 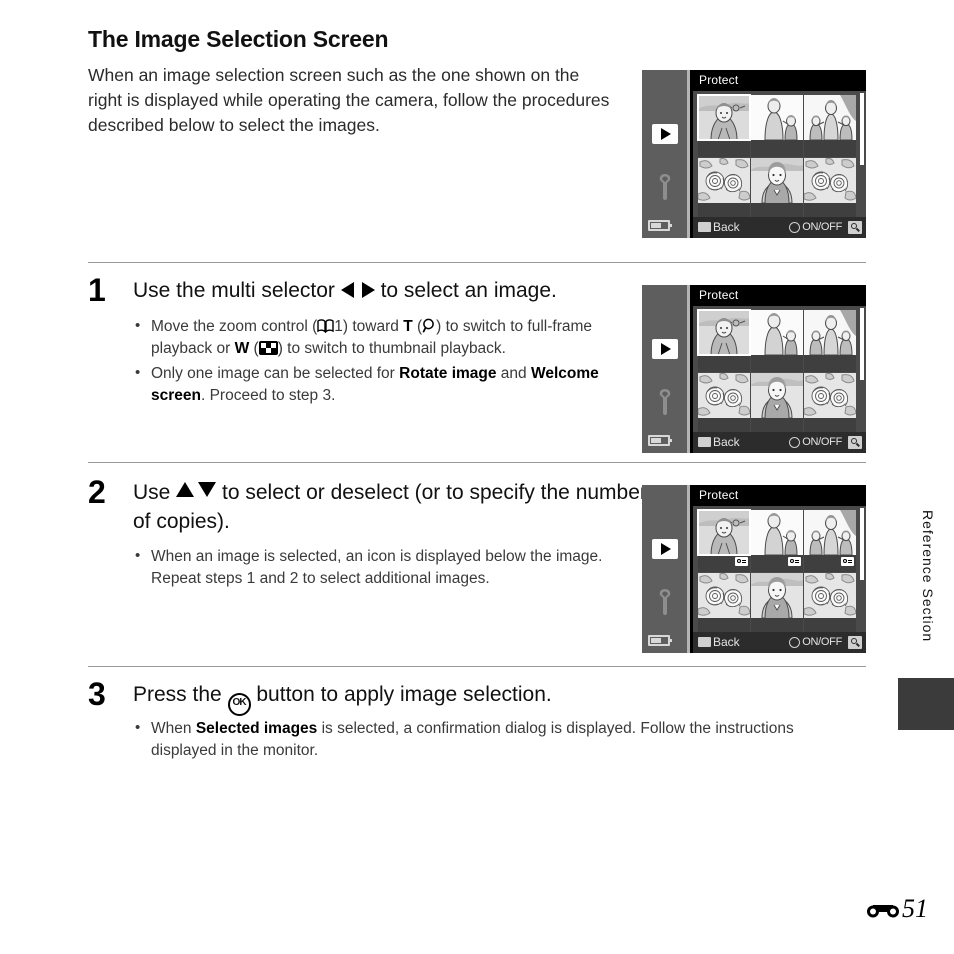 I want to click on step-title-part: Use, so click(x=155, y=492).